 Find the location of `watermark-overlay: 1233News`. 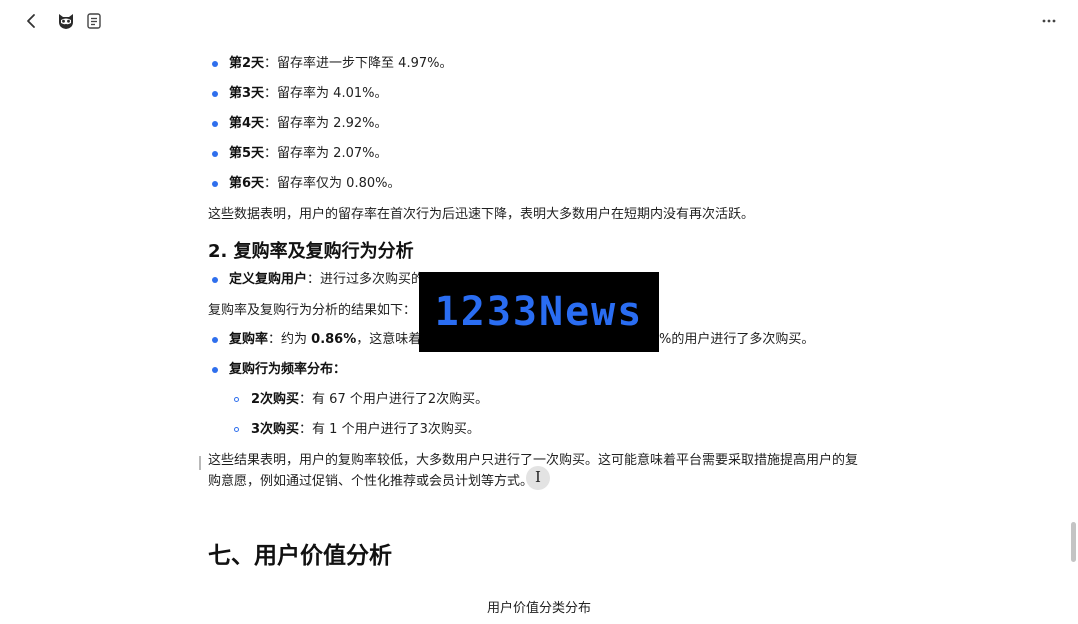

watermark-overlay: 1233News is located at coordinates (539, 312).